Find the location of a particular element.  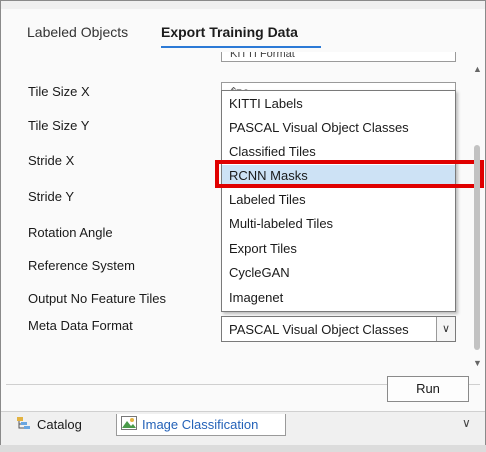

option-labeled-tiles: Labeled Tiles is located at coordinates (338, 200).